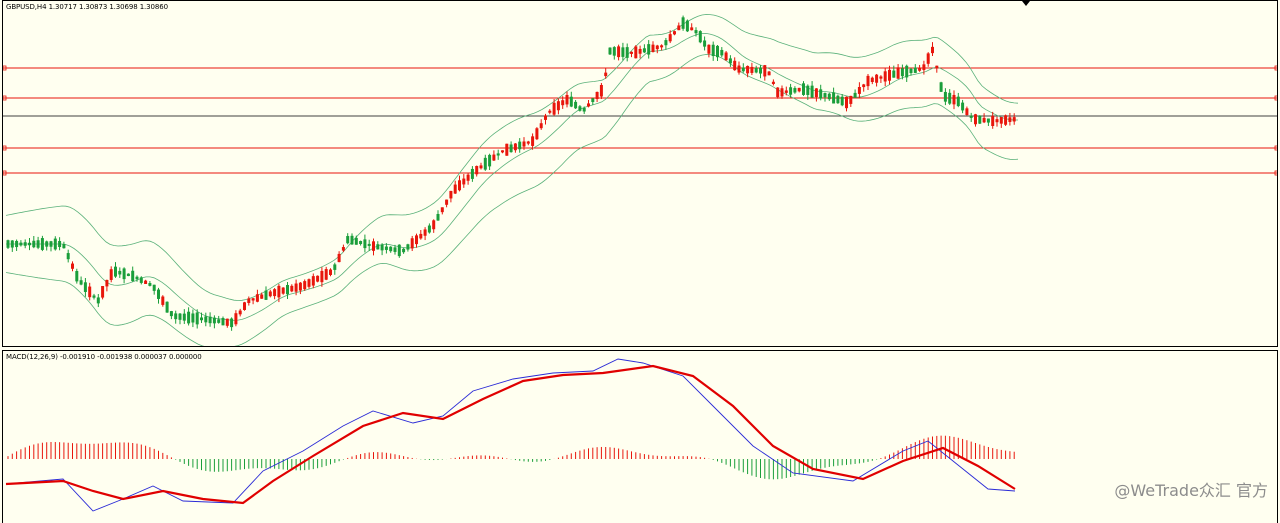 The width and height of the screenshot is (1280, 523). I want to click on chart-shift-marker, so click(1026, 3).